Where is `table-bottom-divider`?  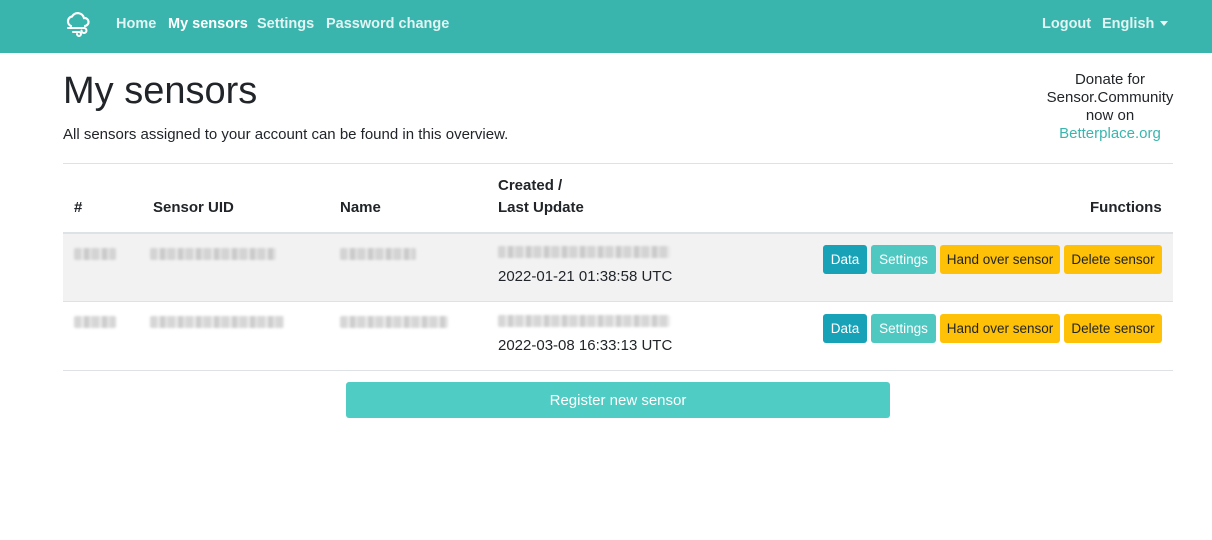
table-bottom-divider is located at coordinates (618, 370).